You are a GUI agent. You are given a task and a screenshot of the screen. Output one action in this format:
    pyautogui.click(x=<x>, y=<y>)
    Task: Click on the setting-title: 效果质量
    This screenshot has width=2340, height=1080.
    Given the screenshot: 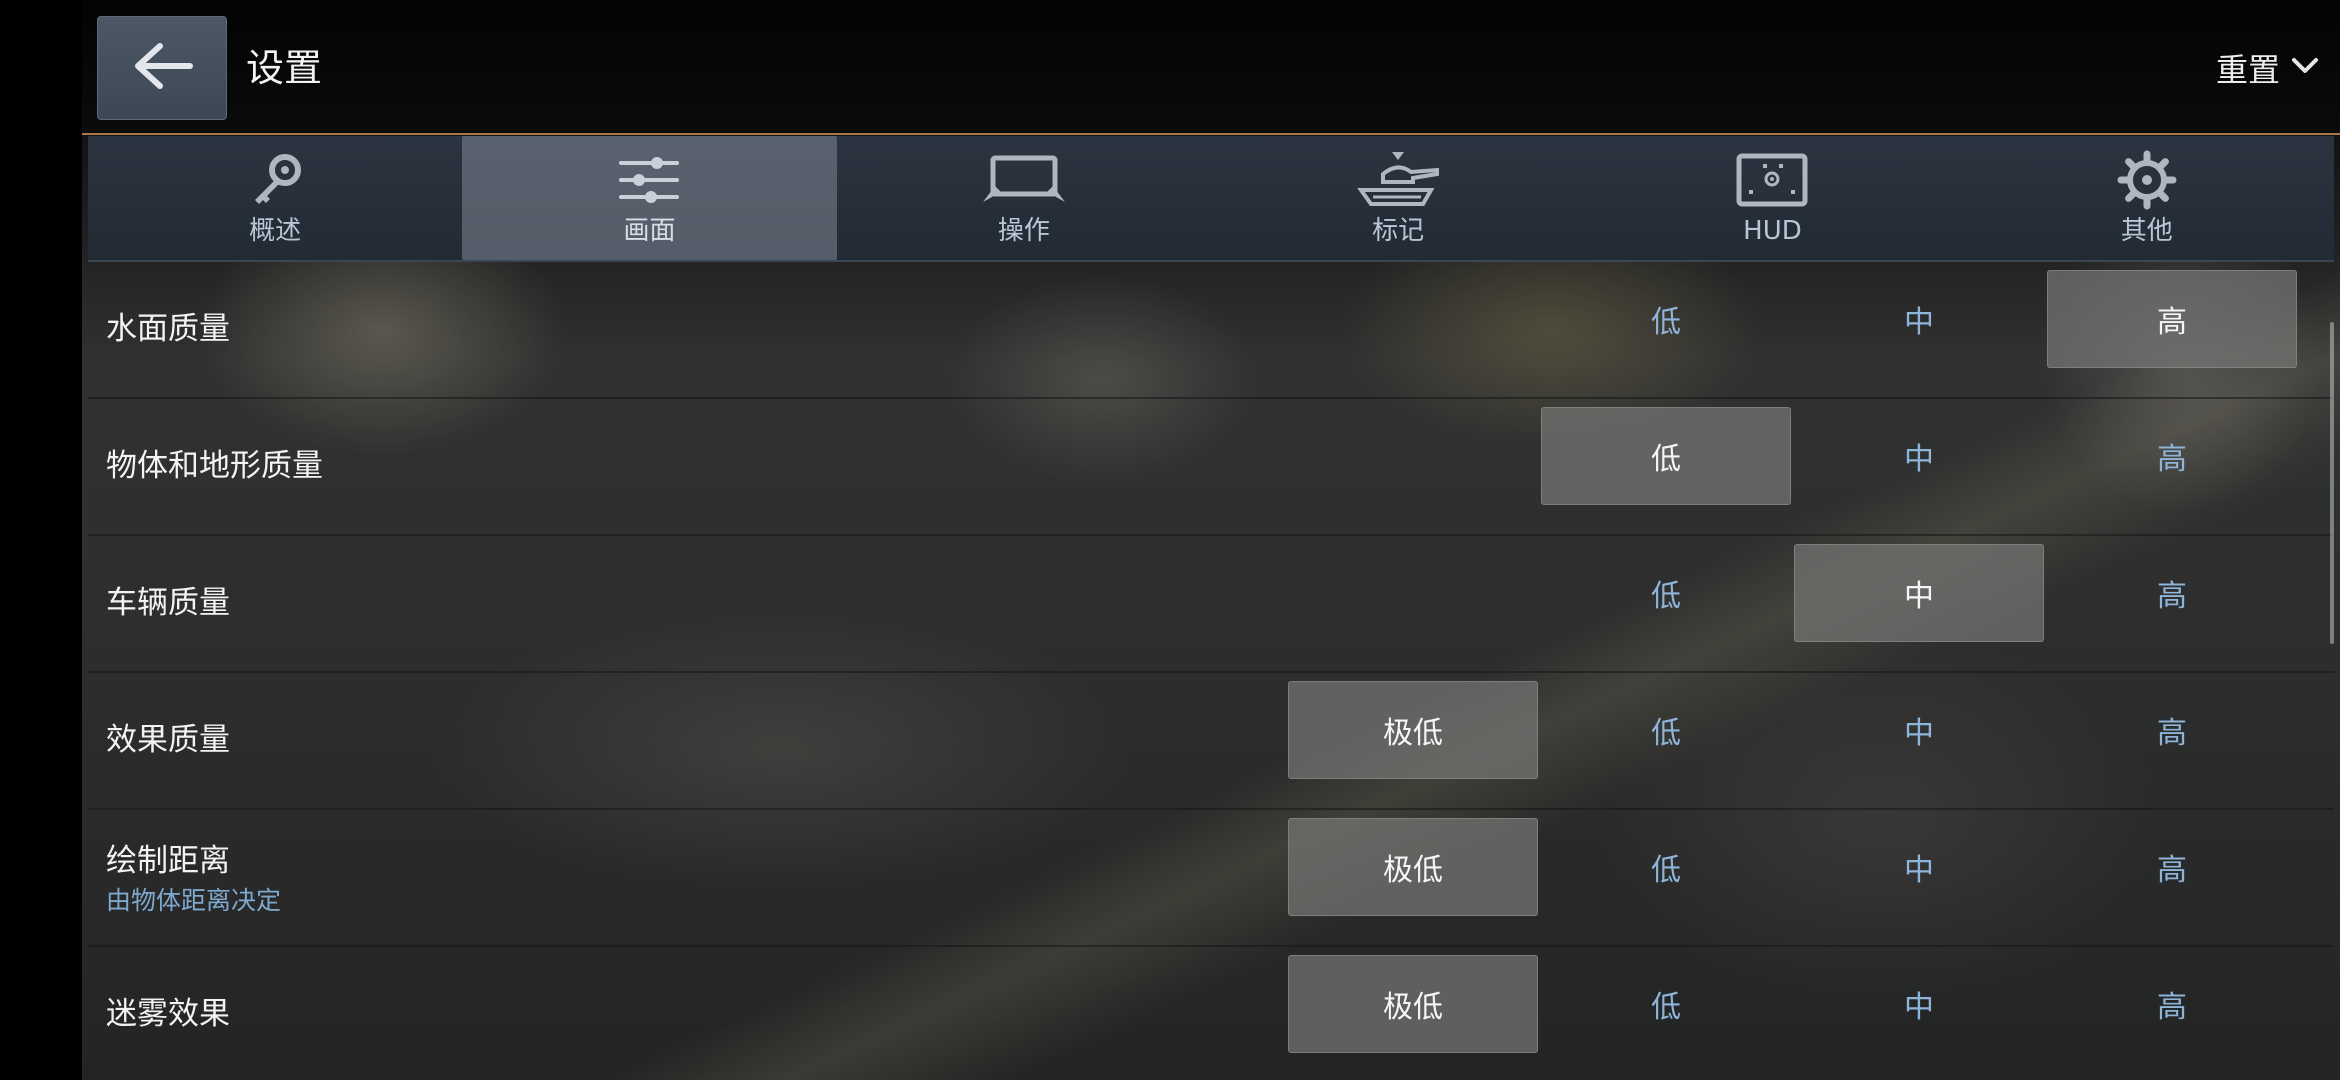 What is the action you would take?
    pyautogui.click(x=168, y=740)
    